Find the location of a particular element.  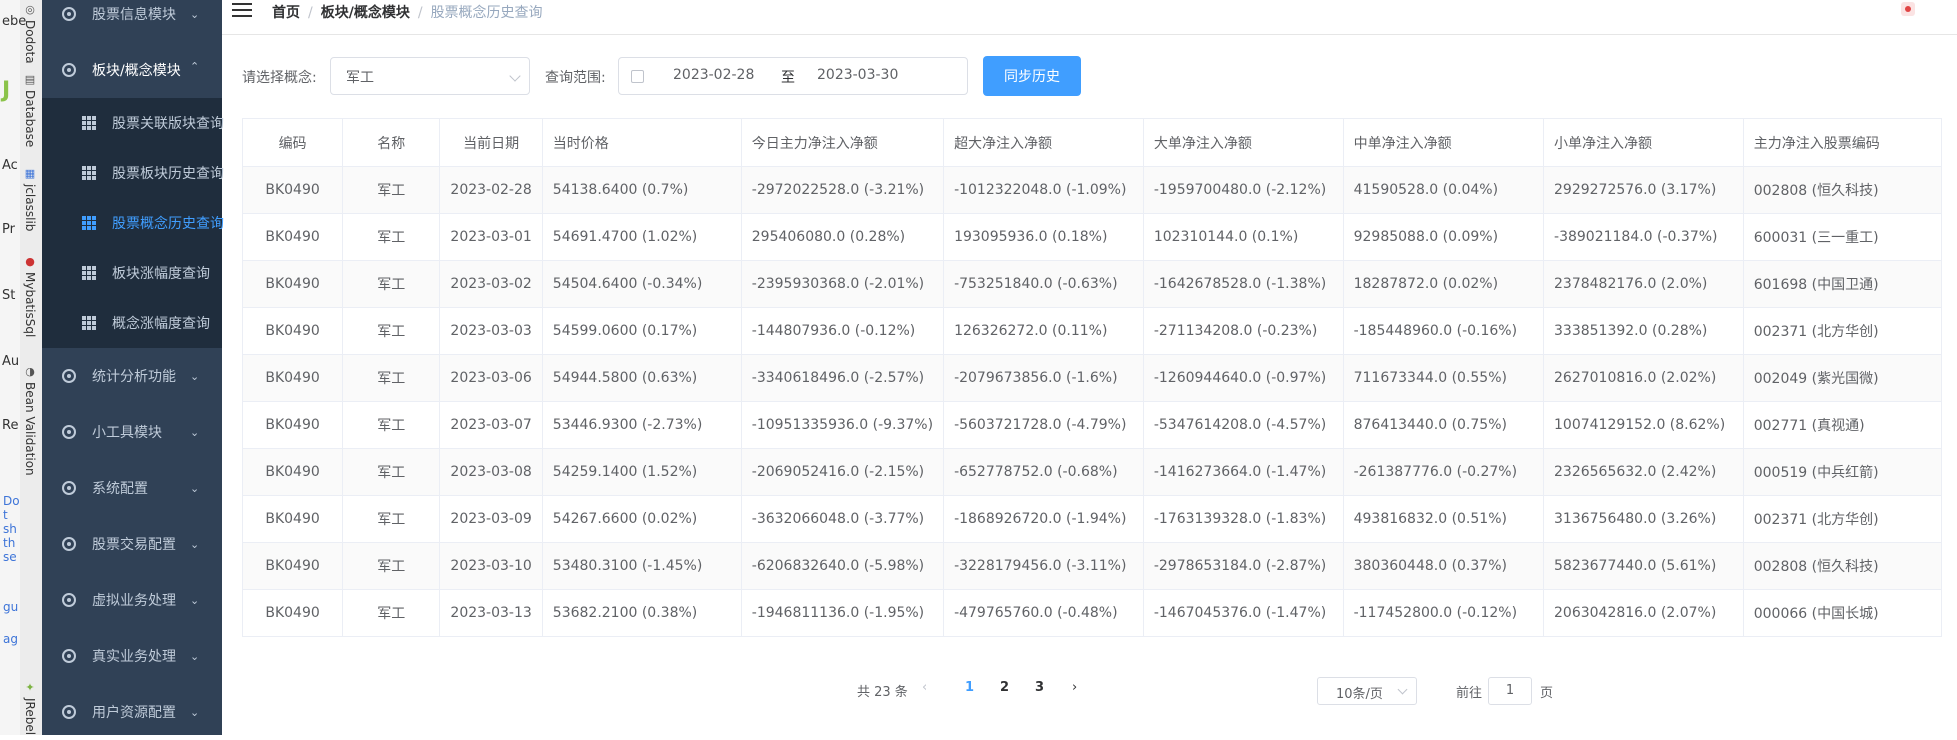

sidebar-item-sector-concept: 板块/概念模块 ⌃ is located at coordinates (132, 70).